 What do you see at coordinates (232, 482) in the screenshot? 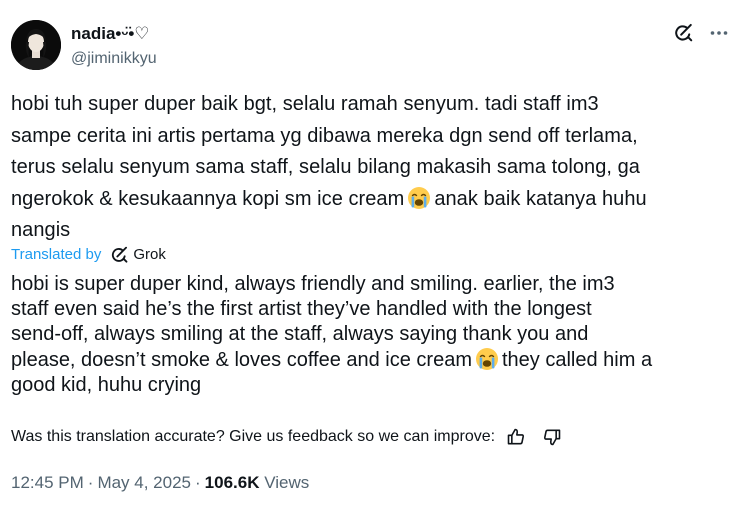
I see `views-count: 106.6K` at bounding box center [232, 482].